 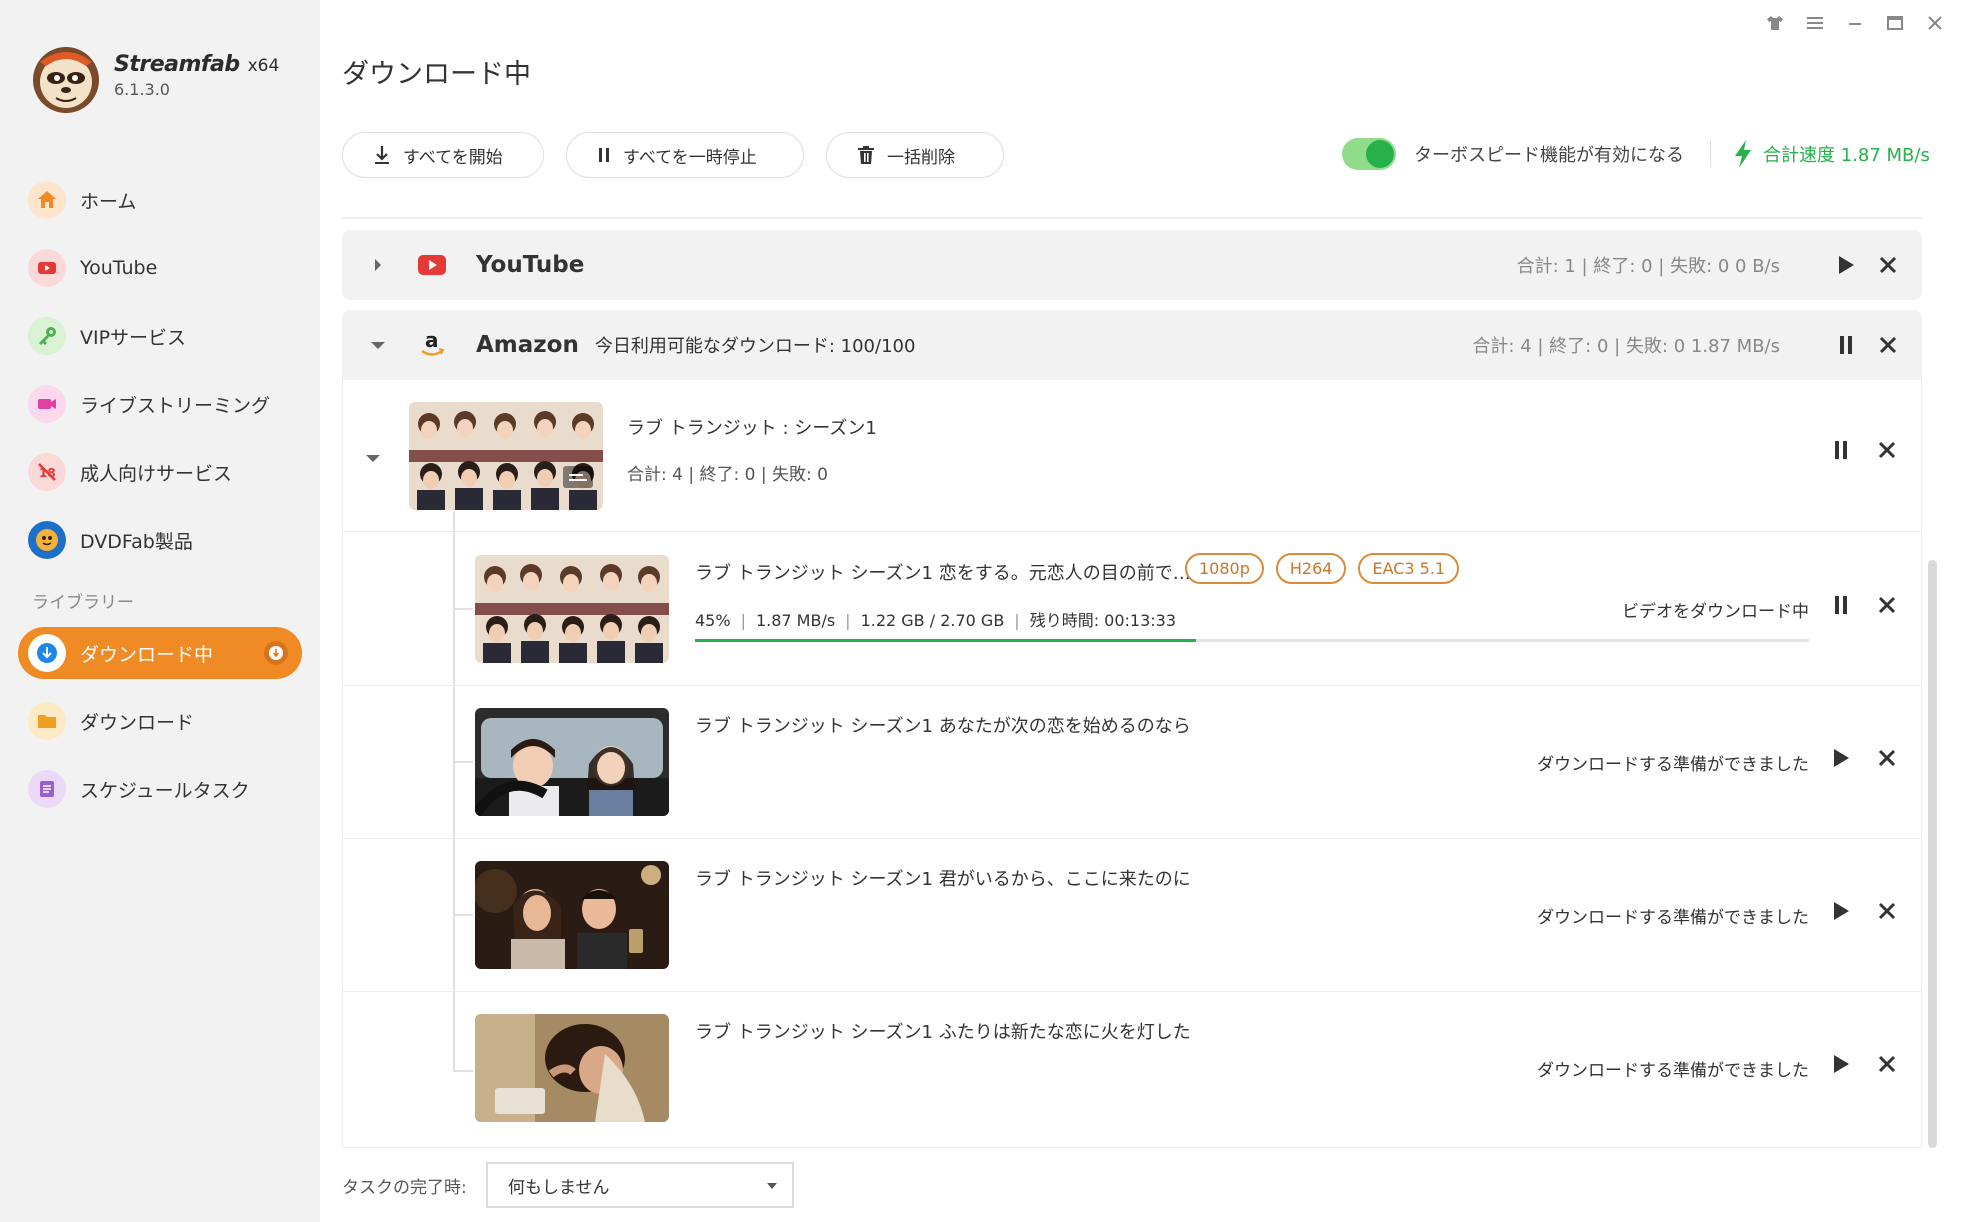 What do you see at coordinates (142, 89) in the screenshot?
I see `app-version: 6.1.3.0` at bounding box center [142, 89].